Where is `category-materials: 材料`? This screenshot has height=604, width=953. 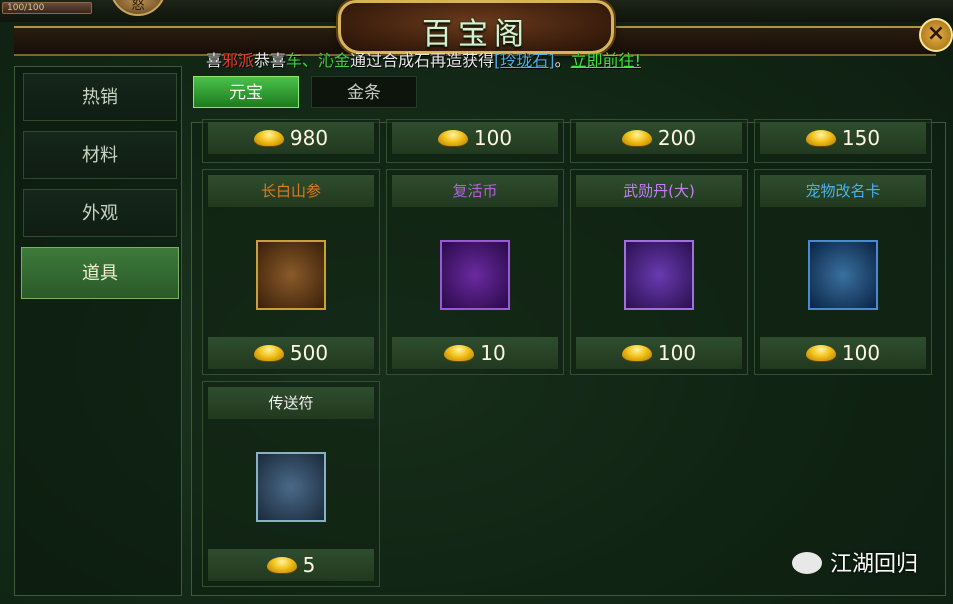 category-materials: 材料 is located at coordinates (100, 155).